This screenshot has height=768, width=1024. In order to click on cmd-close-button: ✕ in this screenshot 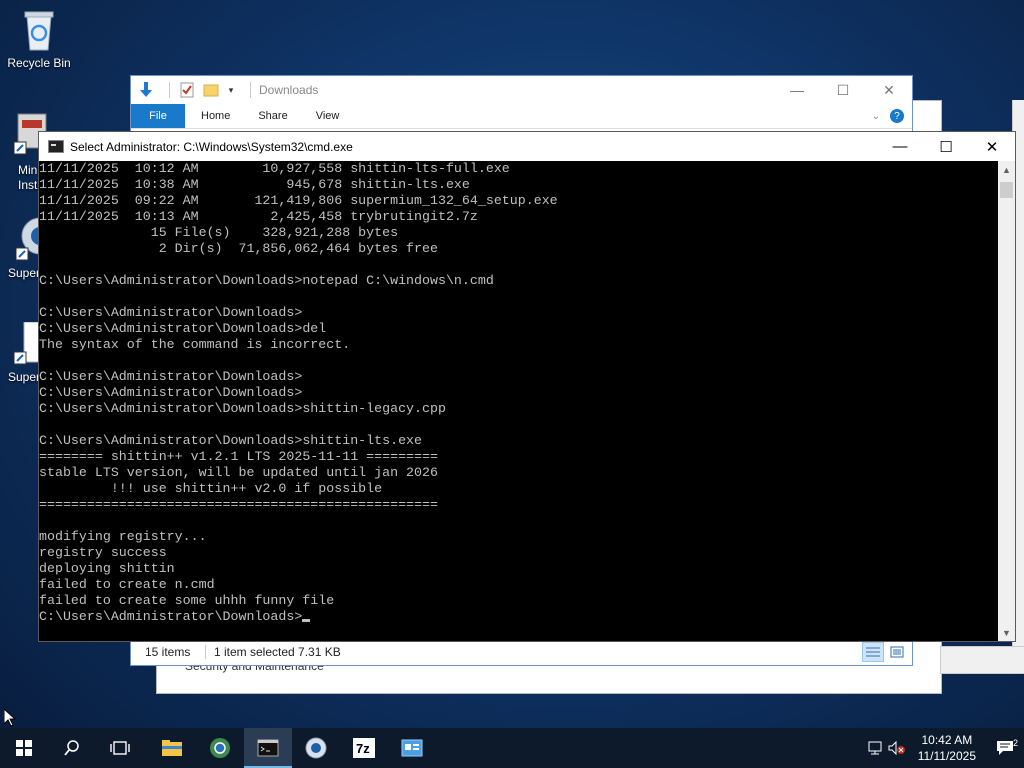, I will do `click(992, 146)`.